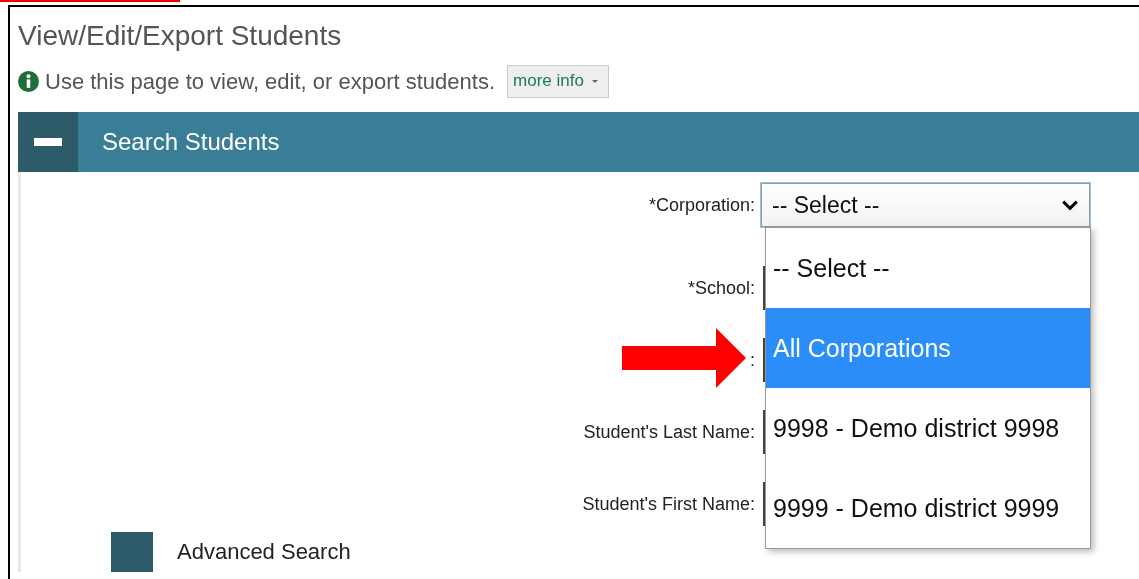 Image resolution: width=1139 pixels, height=579 pixels. Describe the element at coordinates (721, 288) in the screenshot. I see `field-label: *School:` at that location.